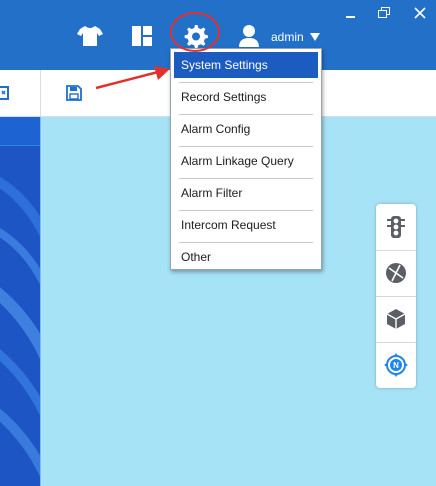 The image size is (436, 486). Describe the element at coordinates (420, 13) in the screenshot. I see `close-icon` at that location.